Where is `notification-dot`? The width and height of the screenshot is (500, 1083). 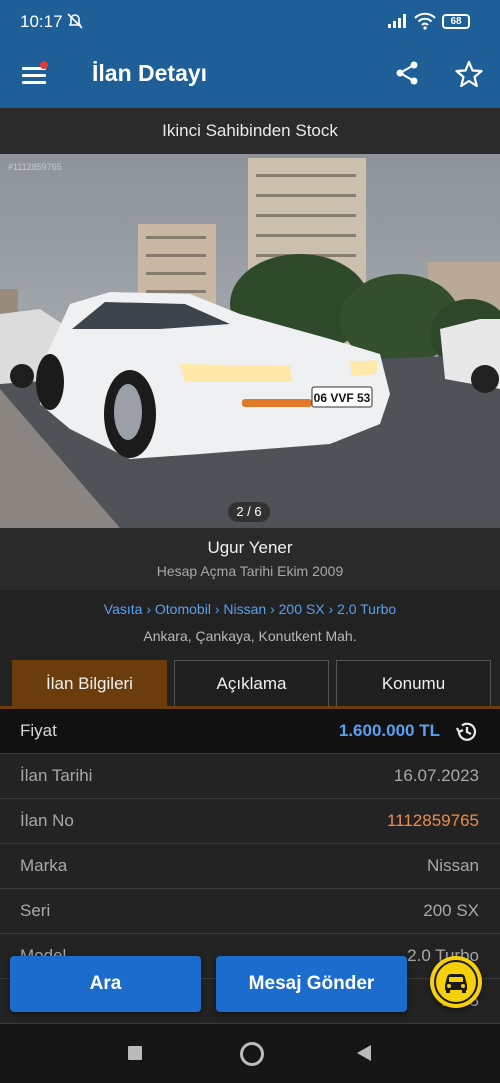 notification-dot is located at coordinates (44, 65).